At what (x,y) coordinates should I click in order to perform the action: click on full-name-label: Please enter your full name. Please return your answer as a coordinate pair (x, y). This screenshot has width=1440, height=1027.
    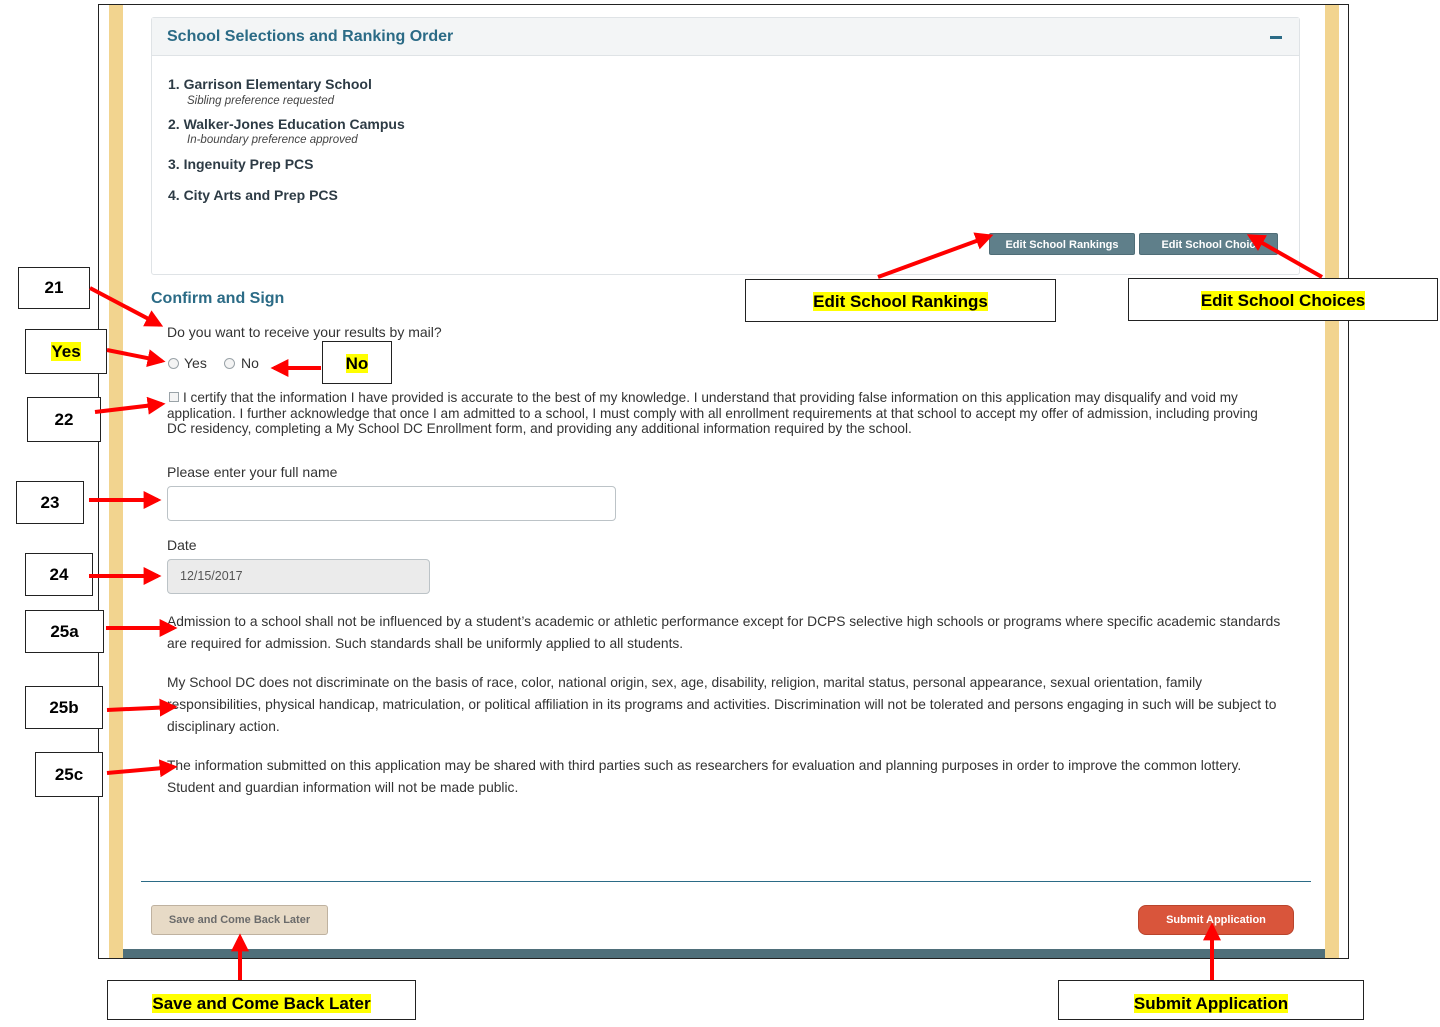
    Looking at the image, I should click on (252, 472).